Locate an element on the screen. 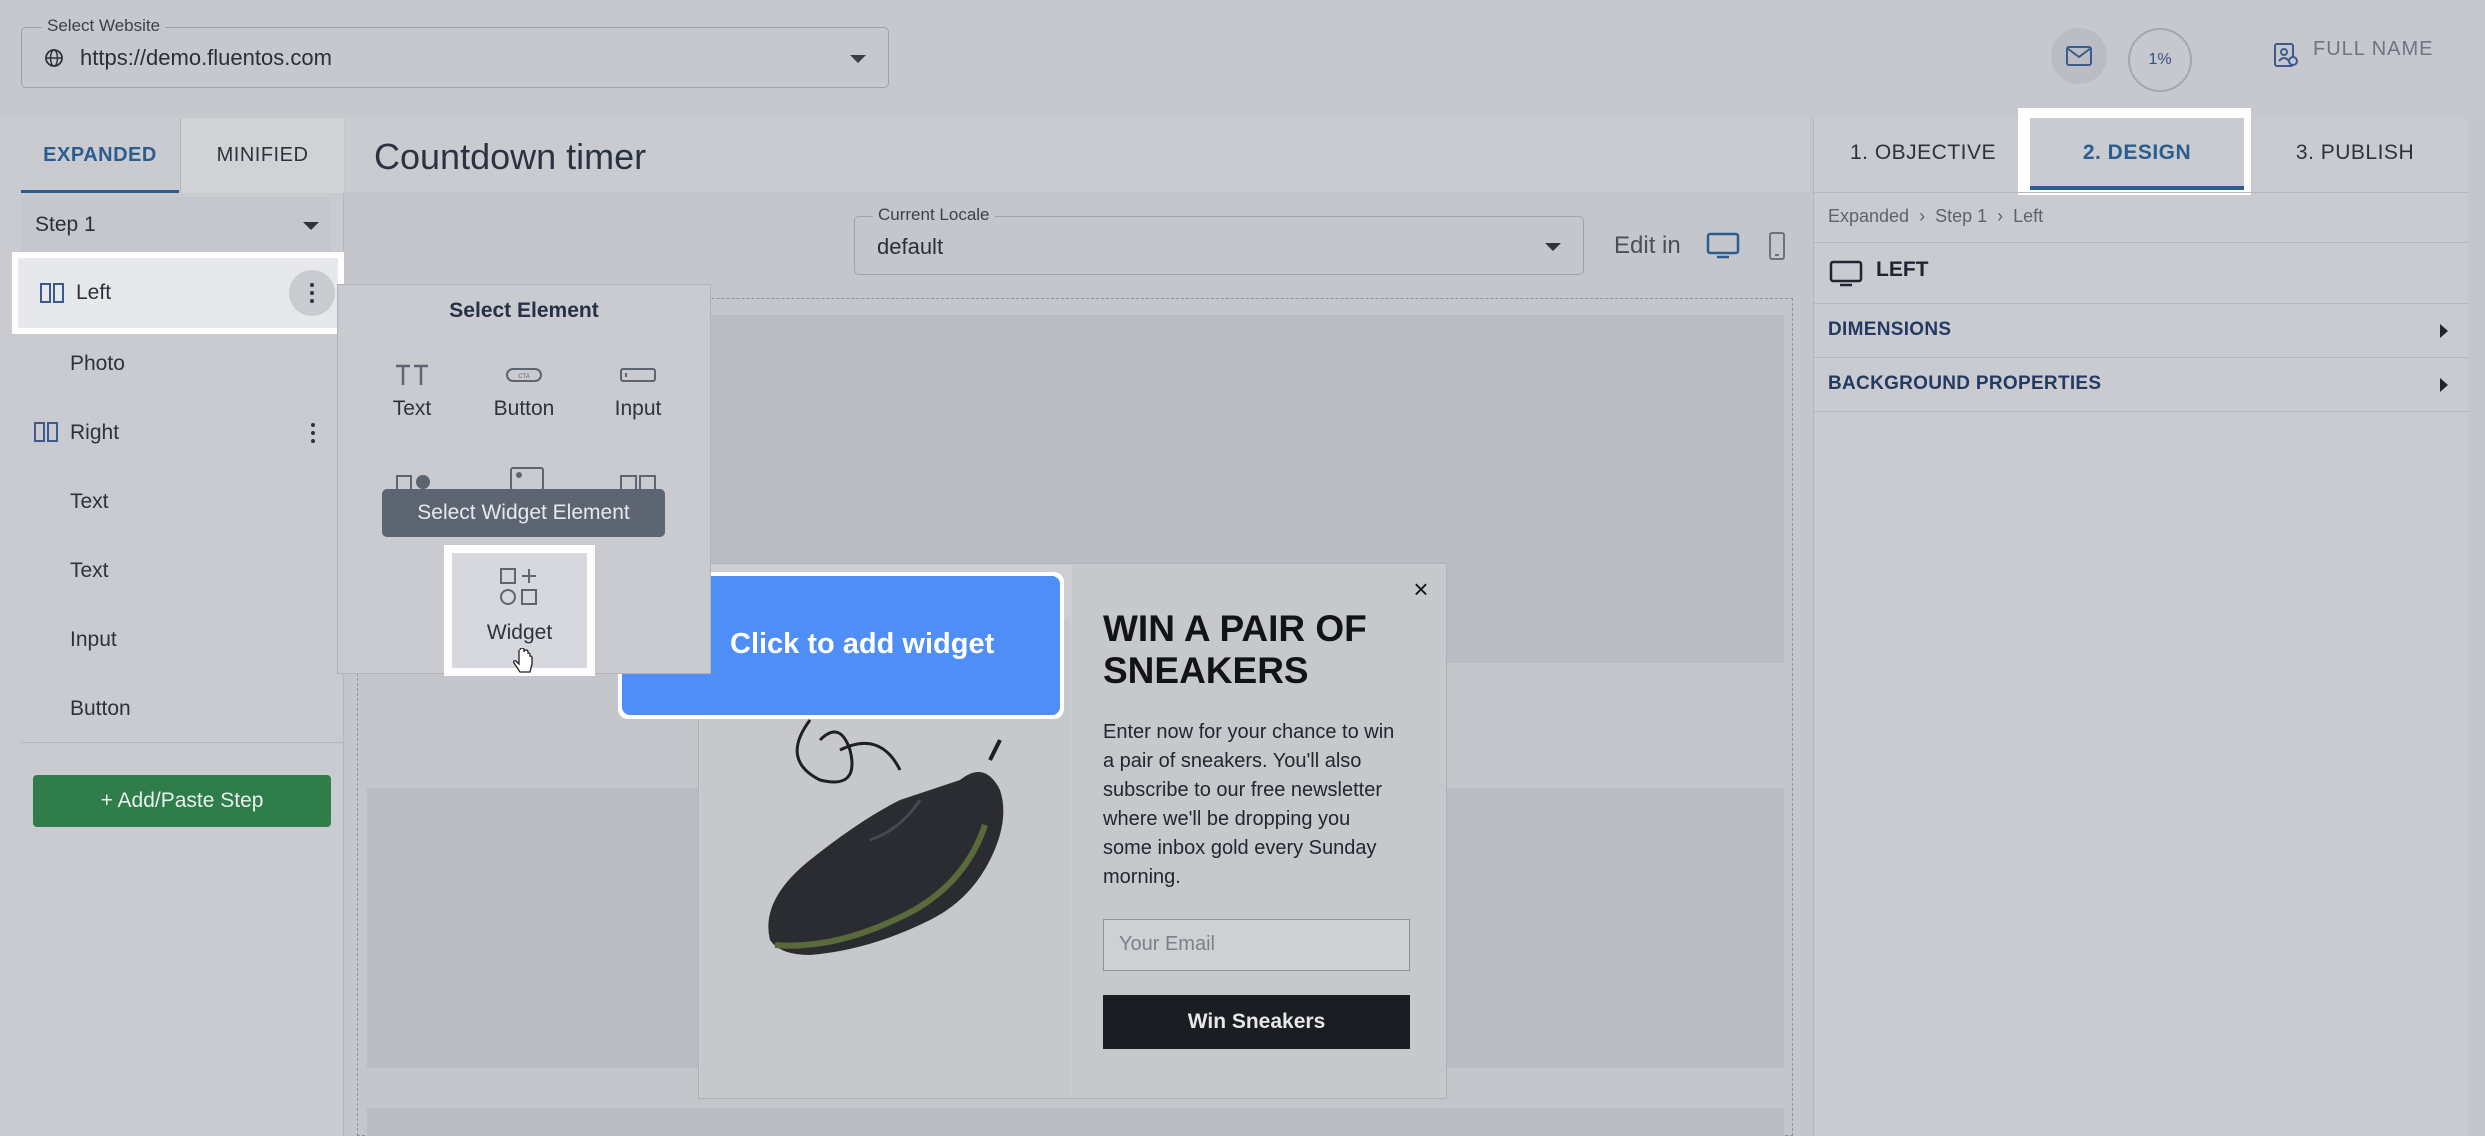  canvas-section is located at coordinates (1075, 1122).